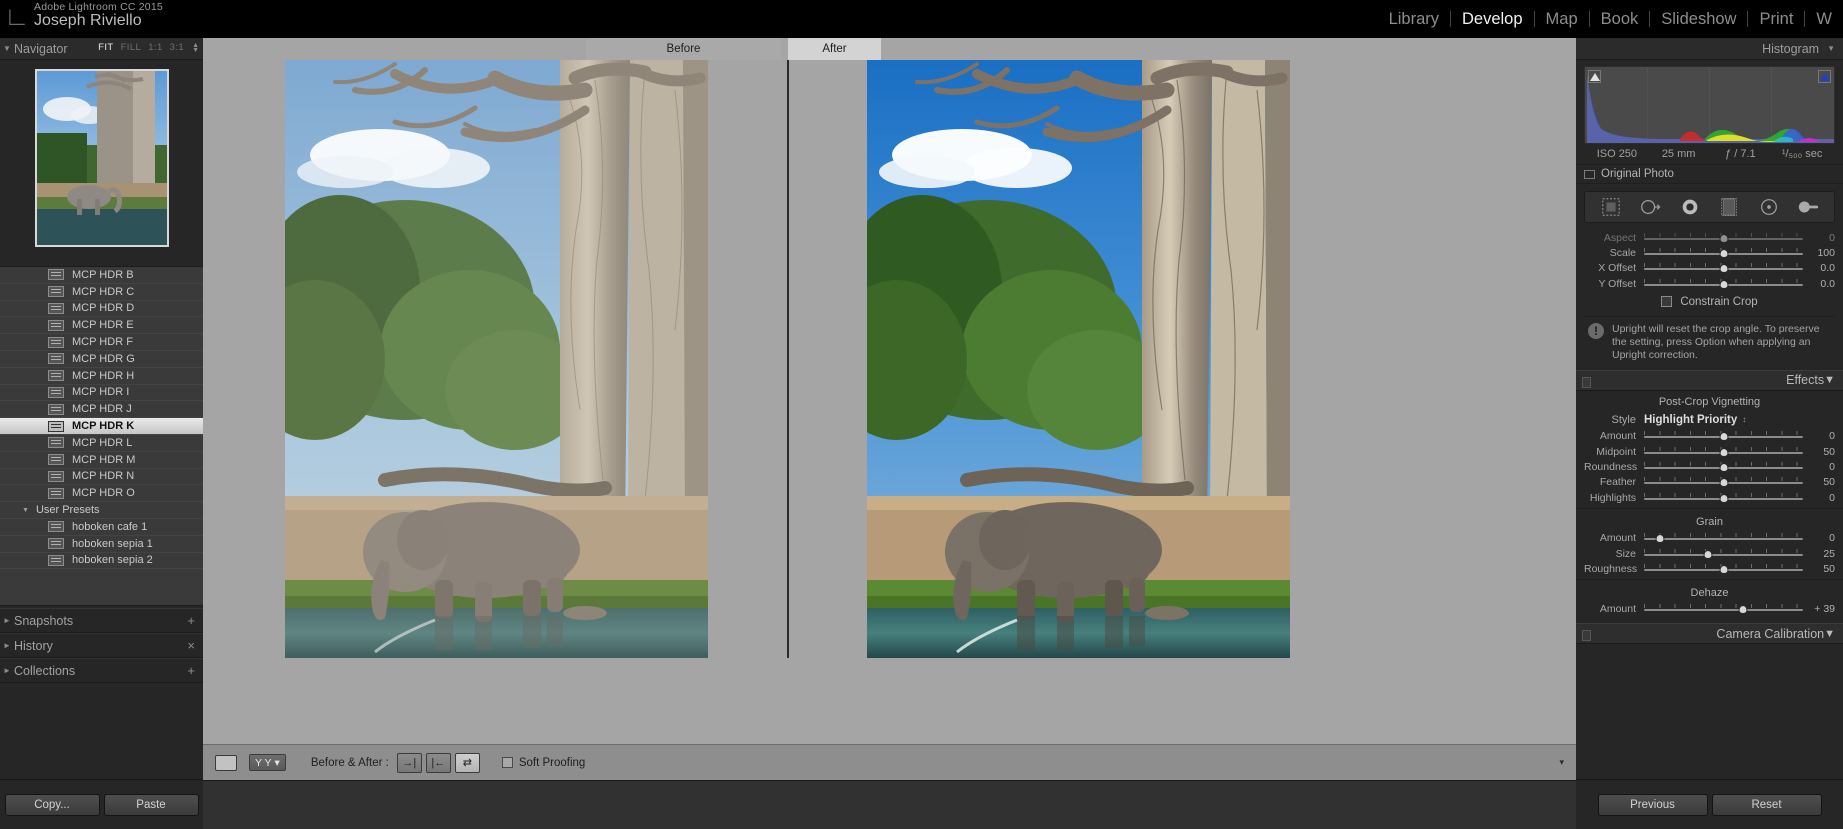  Describe the element at coordinates (25, 510) in the screenshot. I see `group-triangle-icon: ▼` at that location.